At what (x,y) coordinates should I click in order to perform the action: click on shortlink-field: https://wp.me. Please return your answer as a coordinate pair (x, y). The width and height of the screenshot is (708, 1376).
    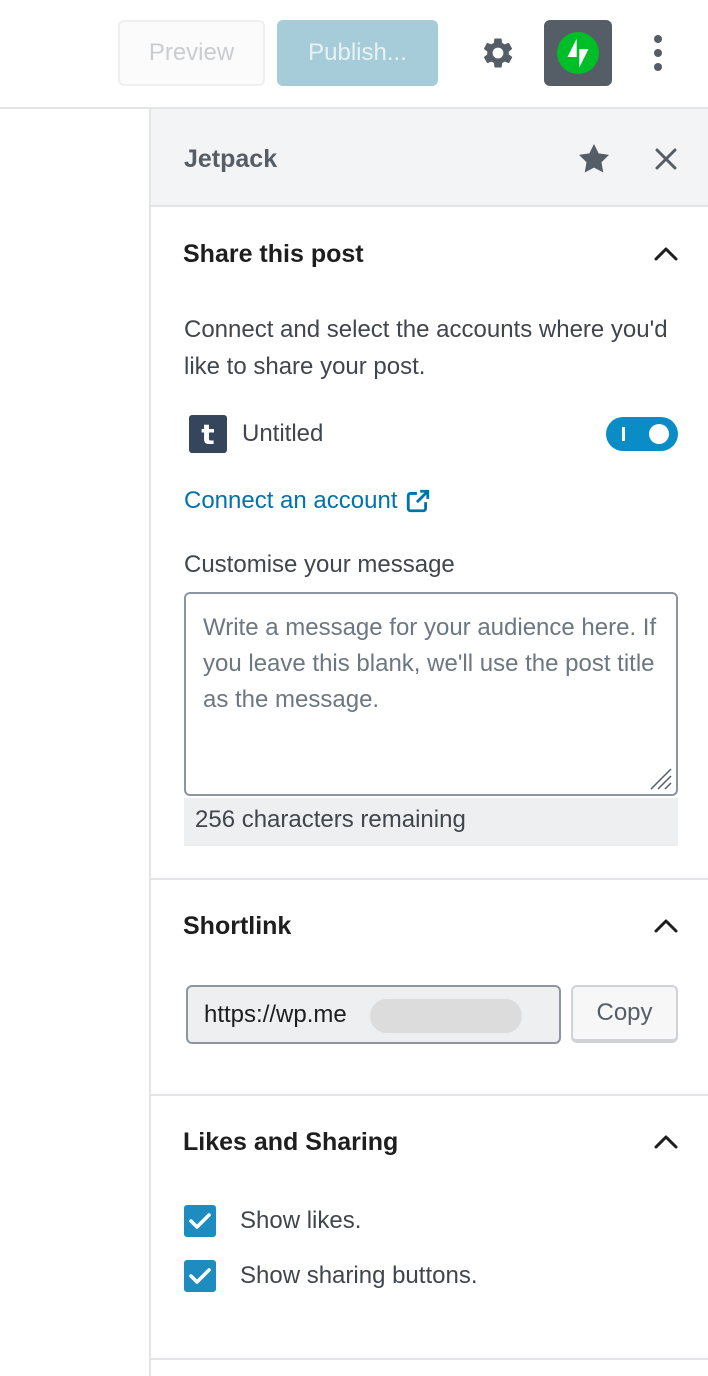
    Looking at the image, I should click on (373, 1014).